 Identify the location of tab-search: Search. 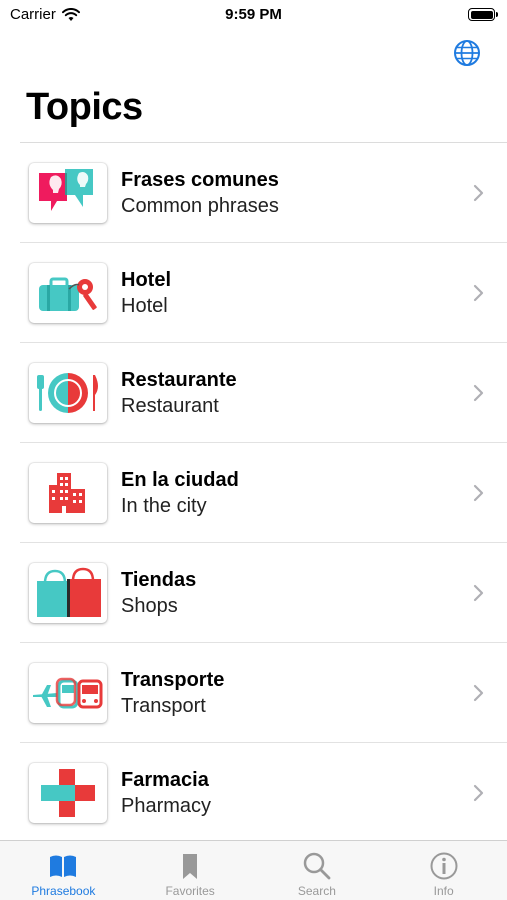
(317, 870).